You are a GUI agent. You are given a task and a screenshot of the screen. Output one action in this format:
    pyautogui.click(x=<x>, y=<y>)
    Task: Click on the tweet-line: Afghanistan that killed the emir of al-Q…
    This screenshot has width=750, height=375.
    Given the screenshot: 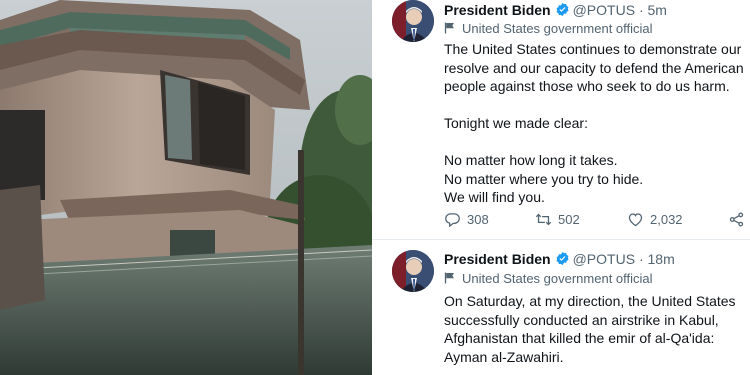 What is the action you would take?
    pyautogui.click(x=579, y=338)
    